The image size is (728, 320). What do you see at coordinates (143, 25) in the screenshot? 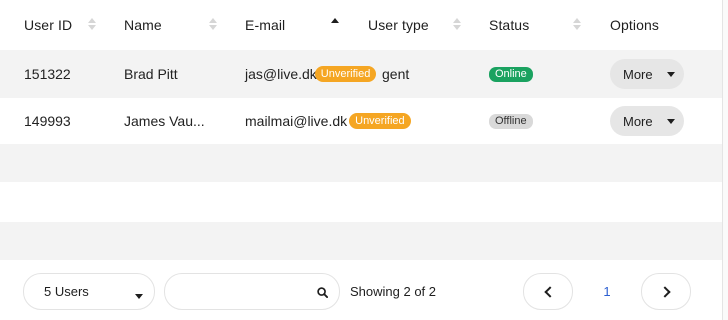
I see `column-header-name: Name` at bounding box center [143, 25].